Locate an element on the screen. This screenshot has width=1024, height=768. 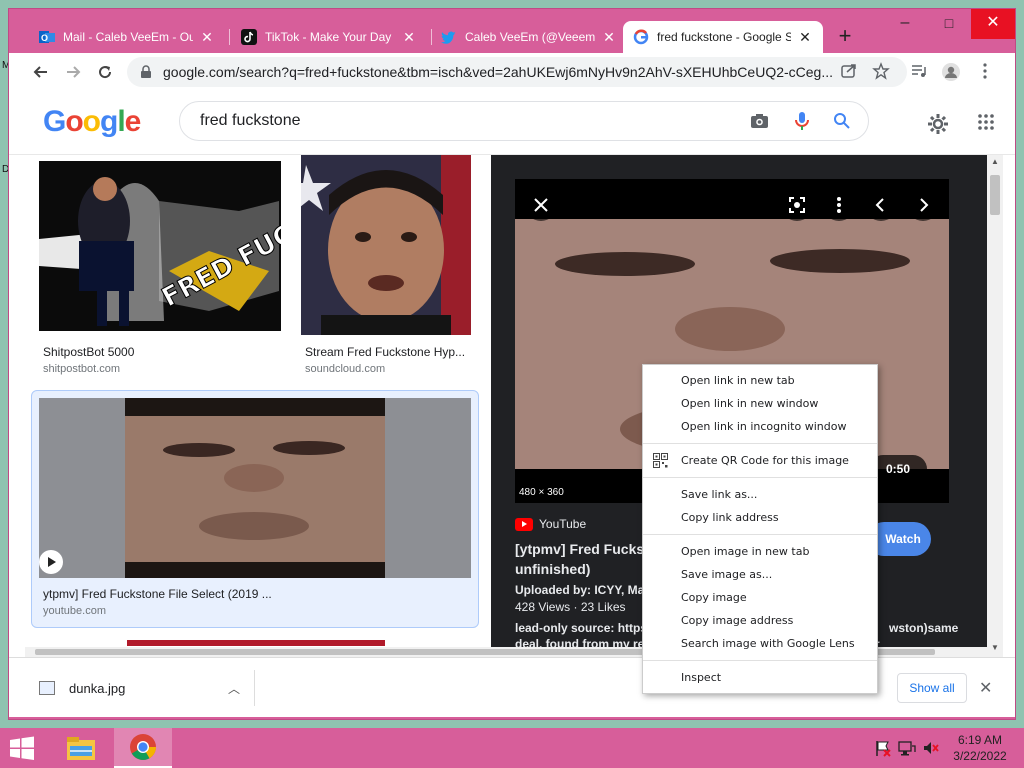
result-source: shitpostbot.com is located at coordinates (81, 369).